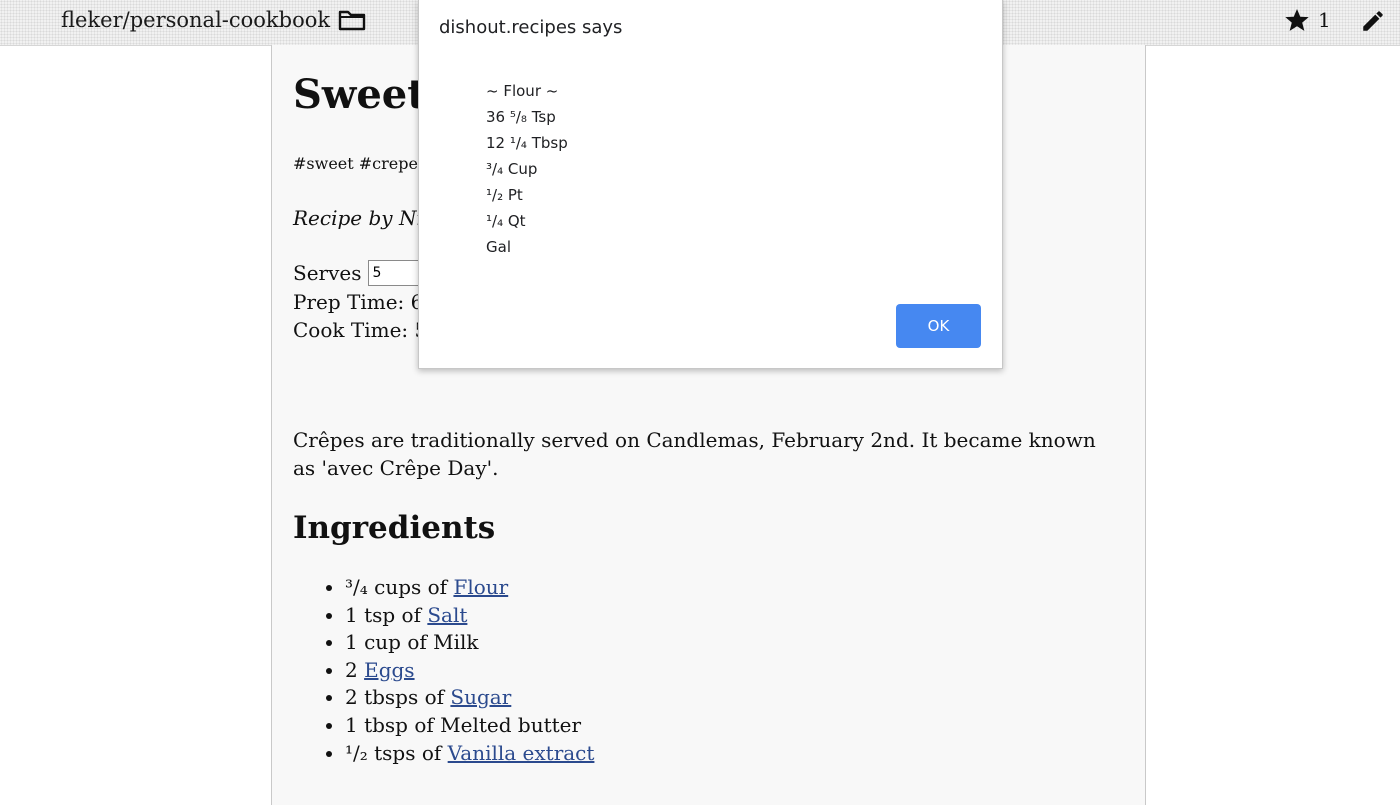 Image resolution: width=1400 pixels, height=805 pixels. Describe the element at coordinates (1297, 19) in the screenshot. I see `star-icon` at that location.